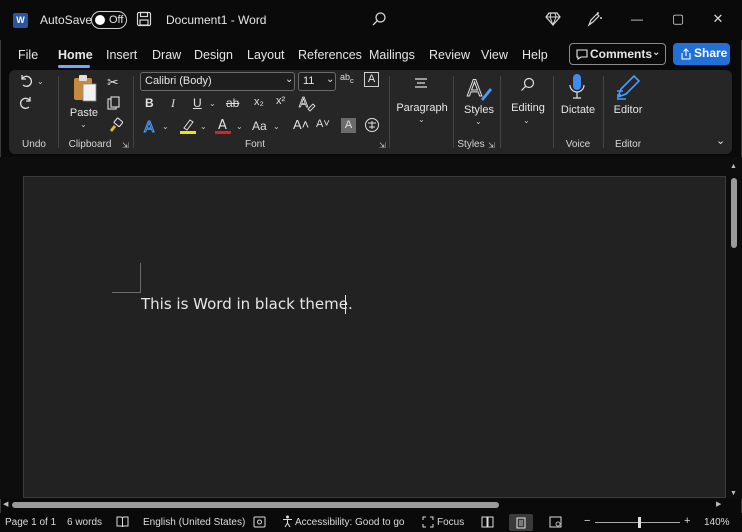  Describe the element at coordinates (217, 81) in the screenshot. I see `font-name-select: Calibri (Body) ⌄` at that location.